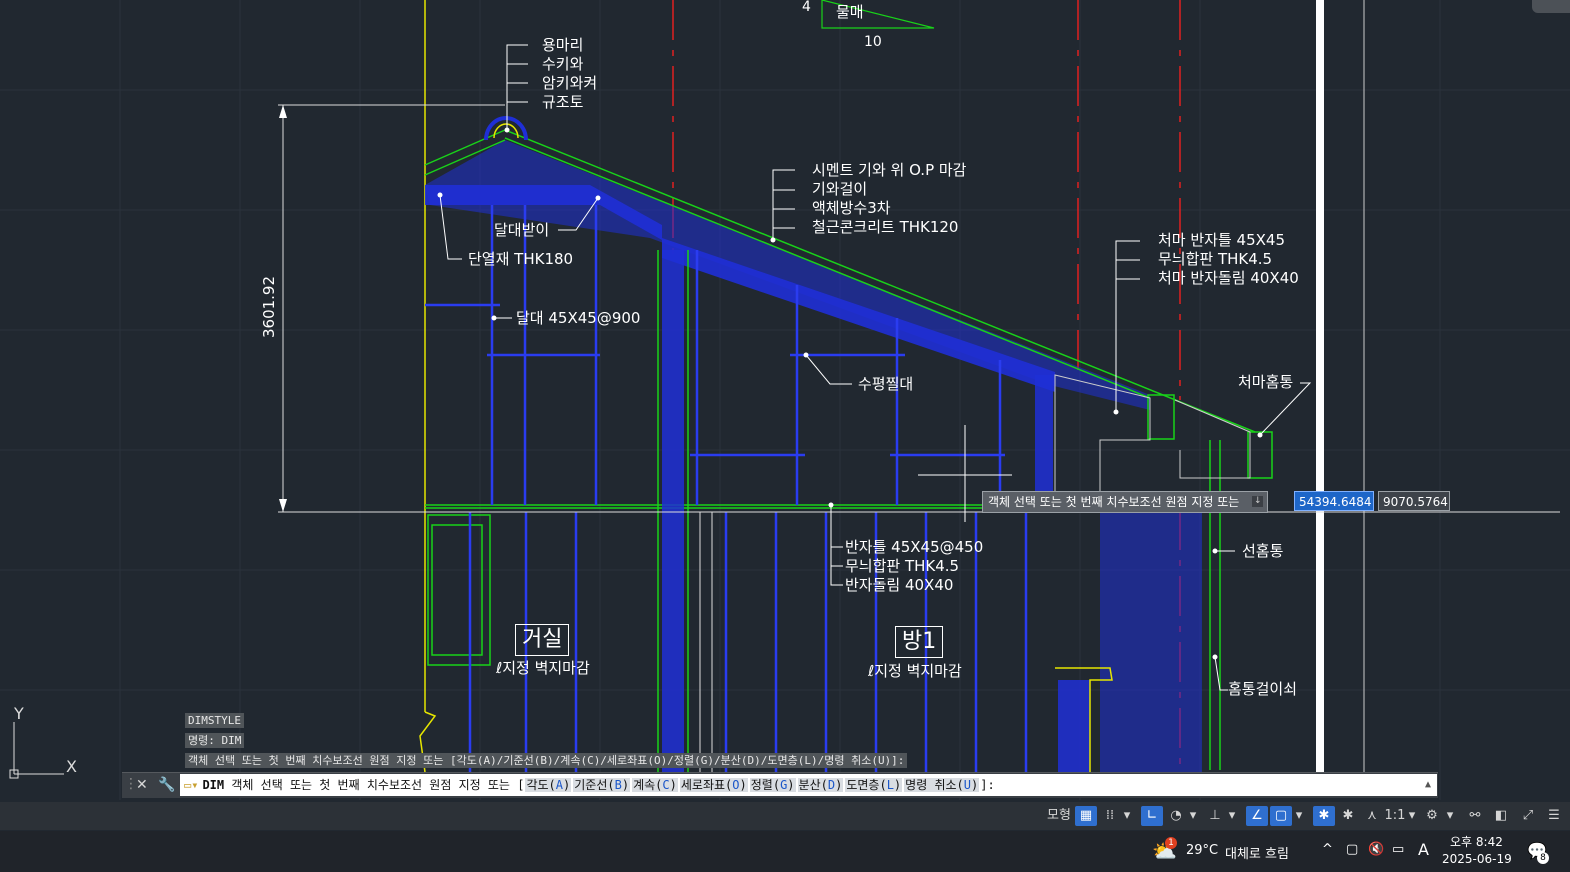 This screenshot has height=872, width=1570. I want to click on wrench-icon: 🔧, so click(166, 785).